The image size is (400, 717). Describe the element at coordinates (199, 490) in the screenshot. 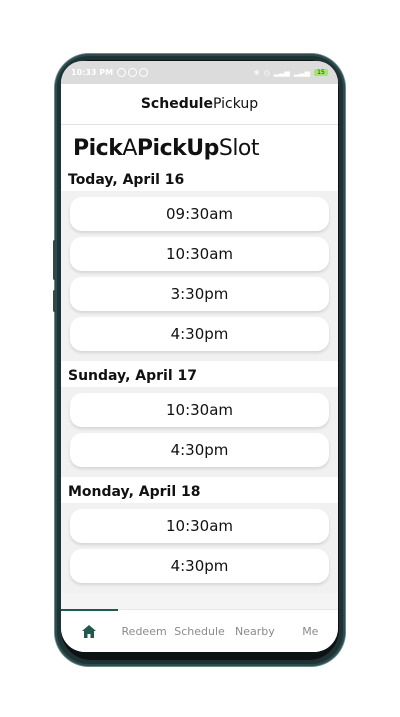

I see `day-header: Monday, April 18` at that location.